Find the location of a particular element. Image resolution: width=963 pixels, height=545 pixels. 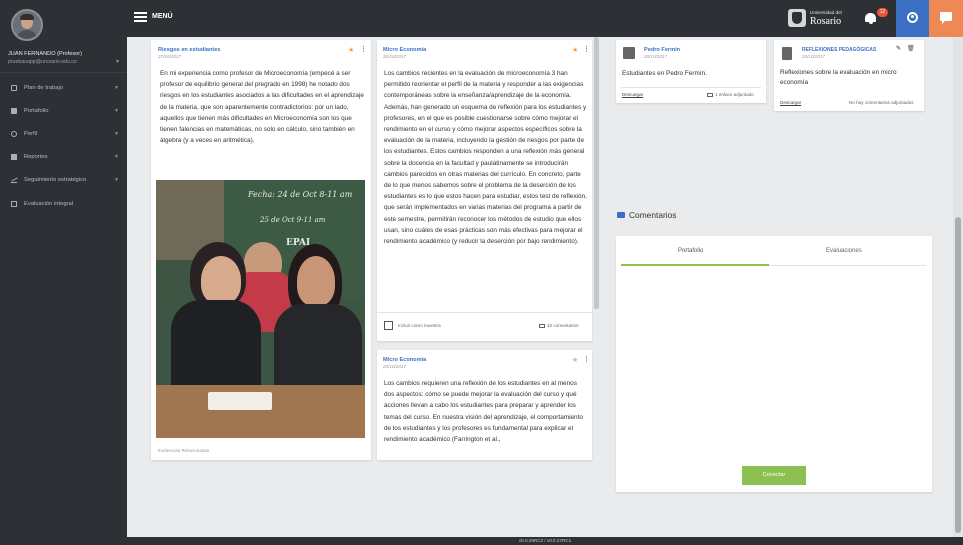

university-logo: Universidad del Rosario is located at coordinates (818, 19).